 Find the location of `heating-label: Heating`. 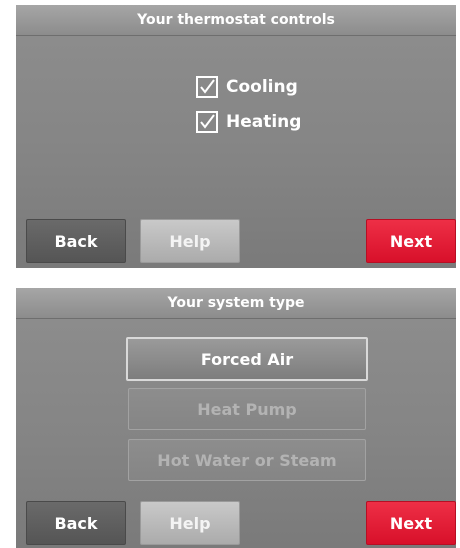

heating-label: Heating is located at coordinates (264, 122).